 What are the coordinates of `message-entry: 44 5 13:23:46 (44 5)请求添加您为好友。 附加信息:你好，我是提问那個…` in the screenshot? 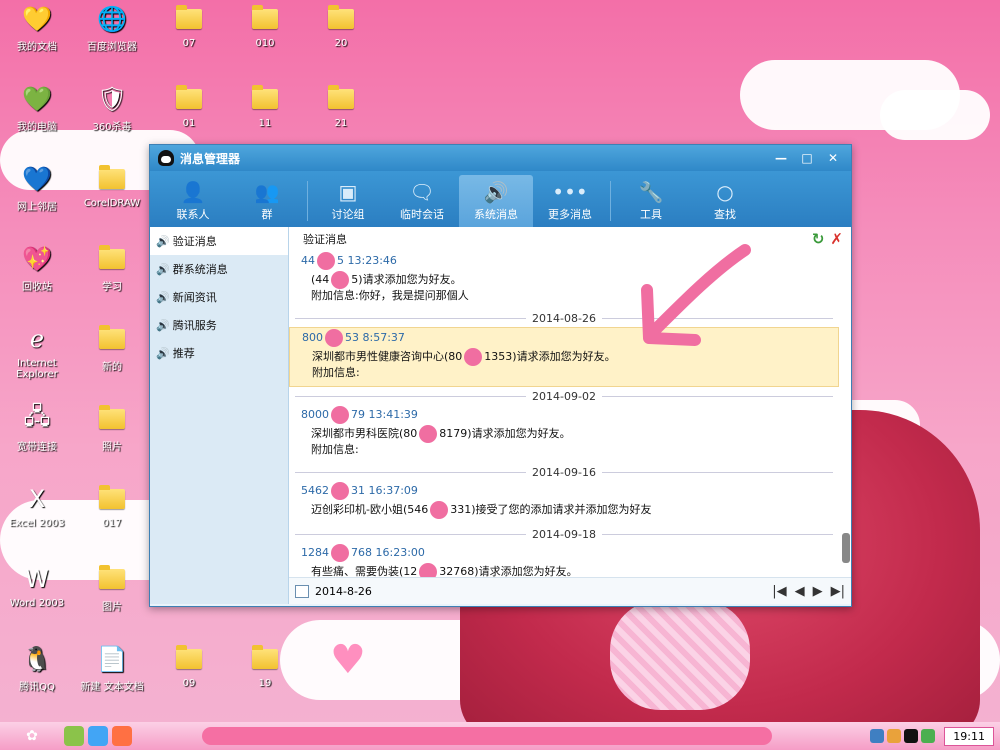 It's located at (564, 280).